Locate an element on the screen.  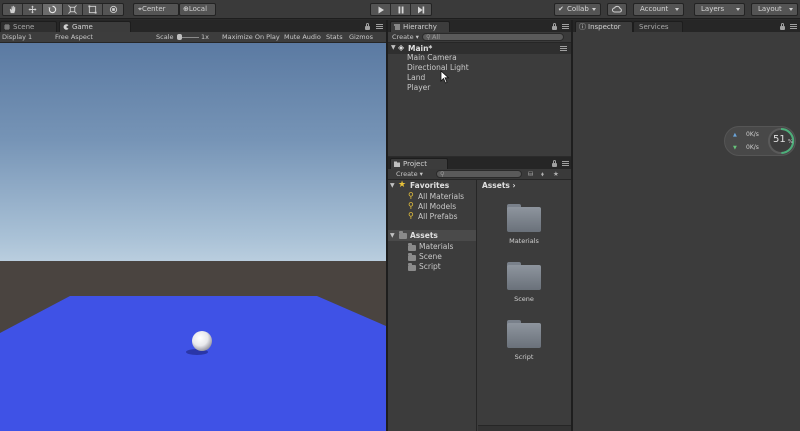
aspect-select: Free Aspect is located at coordinates (74, 37).